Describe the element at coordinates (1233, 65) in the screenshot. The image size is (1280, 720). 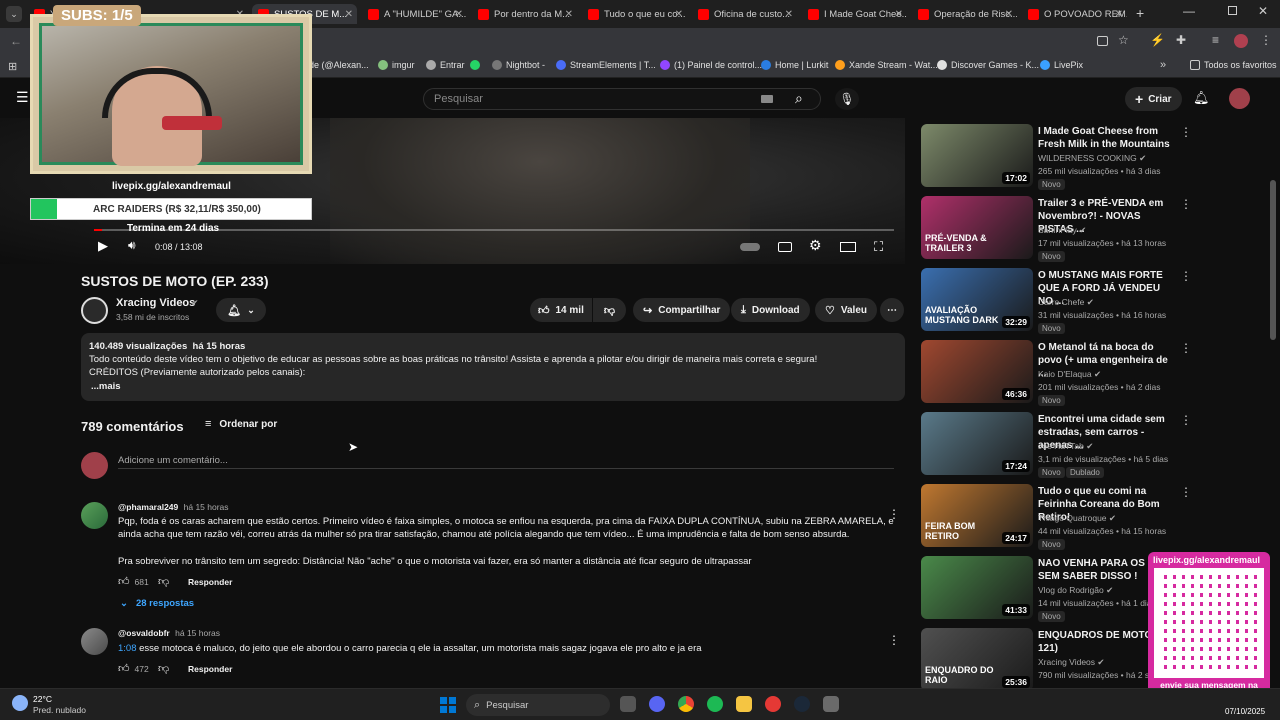
I see `all-favorites-folder: Todos os favoritos` at that location.